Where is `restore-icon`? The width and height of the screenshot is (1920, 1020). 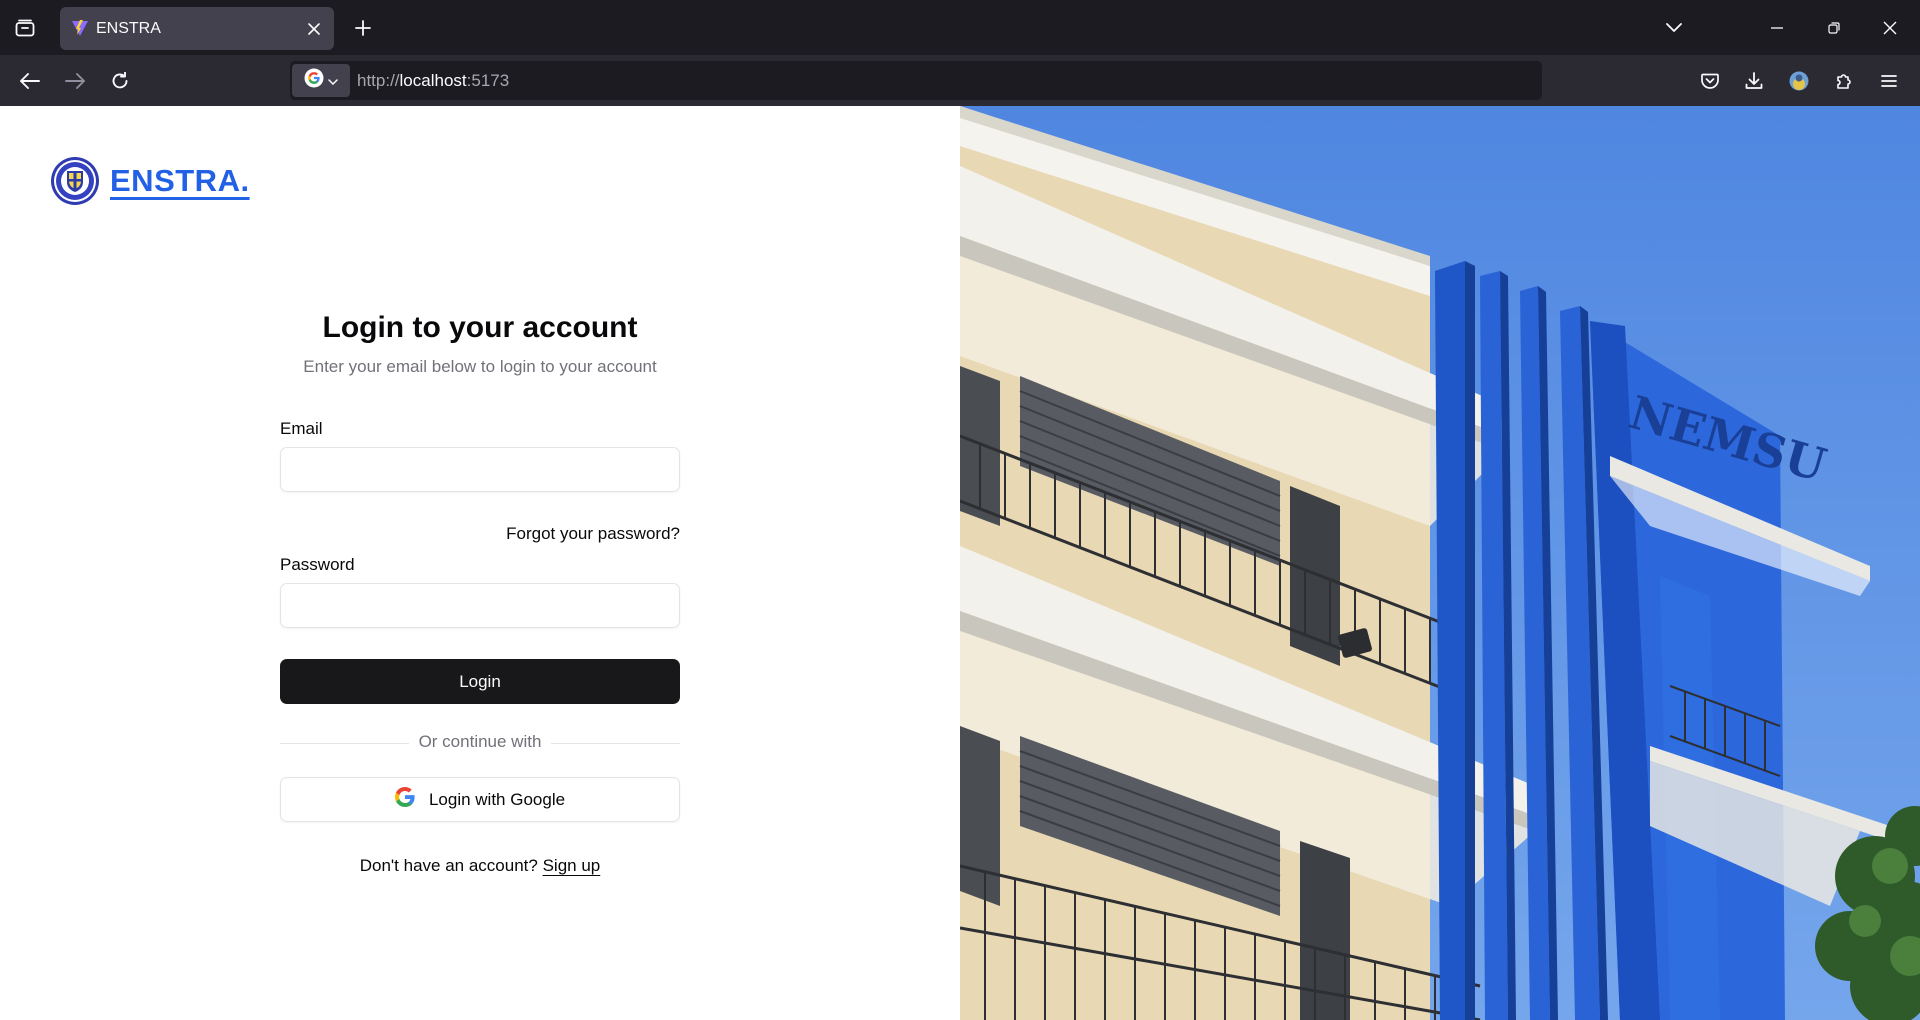 restore-icon is located at coordinates (1834, 28).